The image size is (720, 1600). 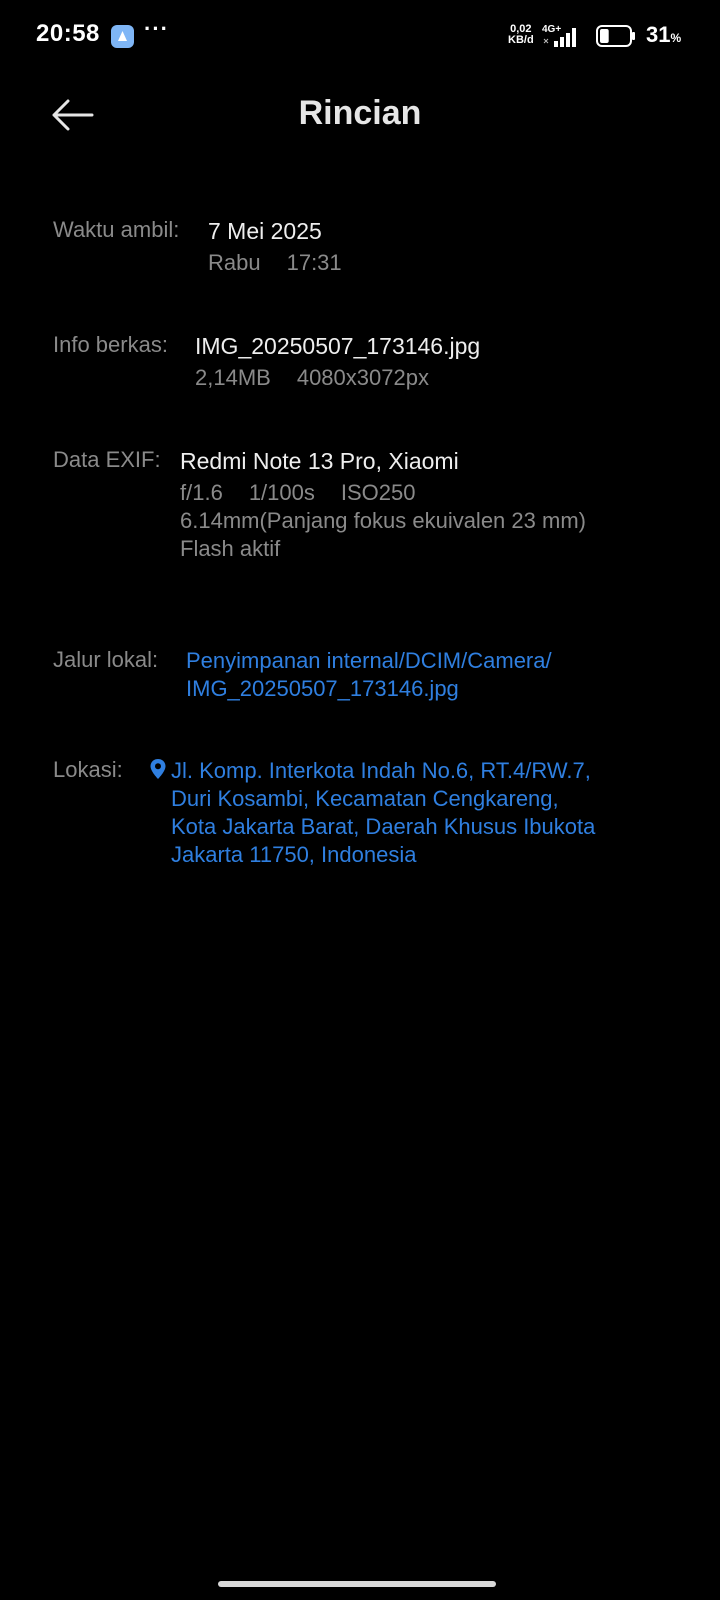 I want to click on taken-time: 17:31, so click(x=314, y=262).